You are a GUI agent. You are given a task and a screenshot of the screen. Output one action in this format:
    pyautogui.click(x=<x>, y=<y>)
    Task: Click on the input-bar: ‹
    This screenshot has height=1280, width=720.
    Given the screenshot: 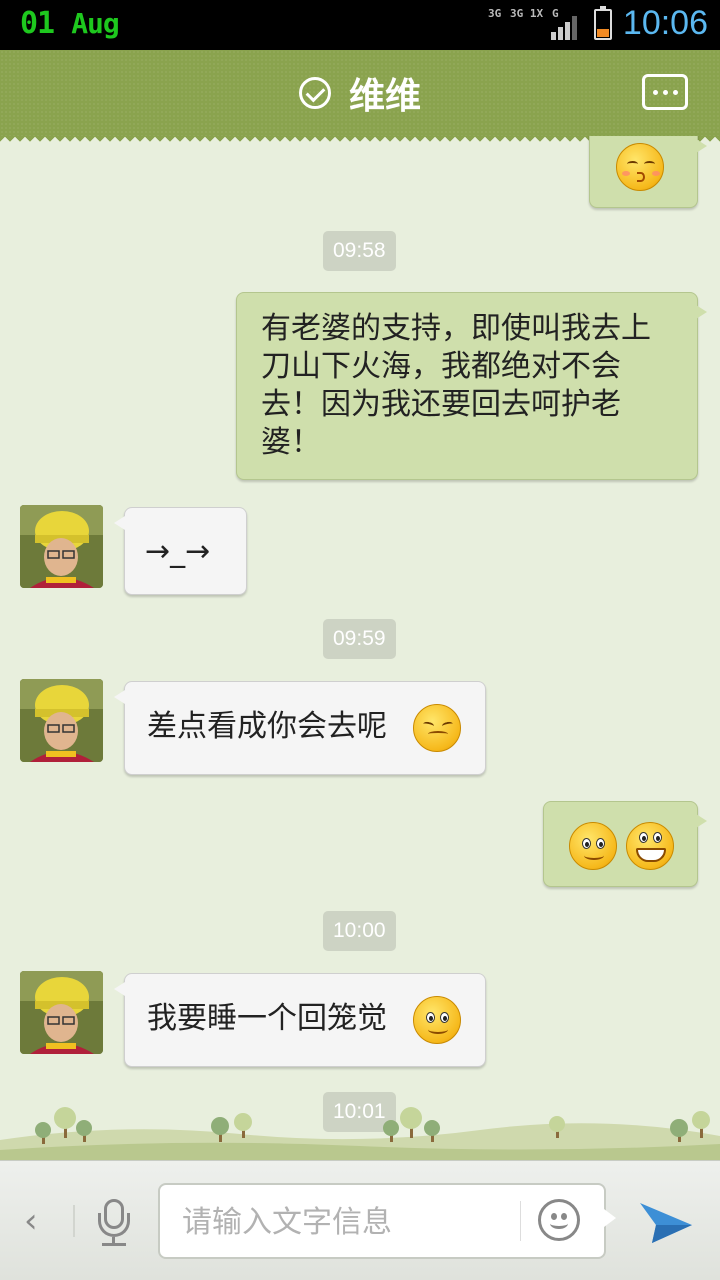 What is the action you would take?
    pyautogui.click(x=360, y=1220)
    